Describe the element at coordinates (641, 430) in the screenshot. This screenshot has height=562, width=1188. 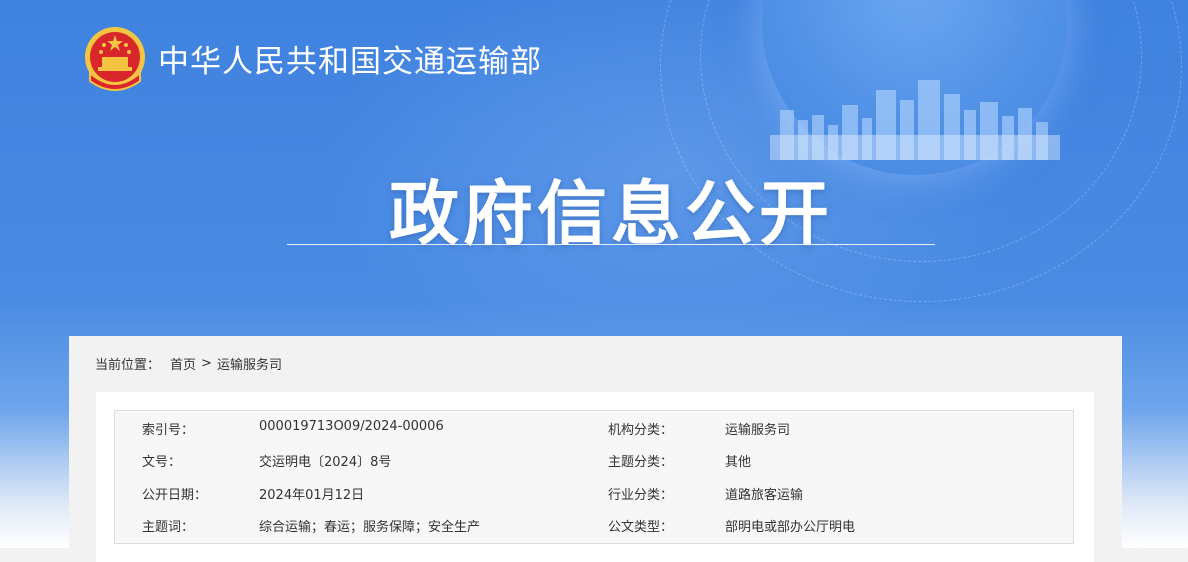
I see `organization-category-label: 机构分类：` at that location.